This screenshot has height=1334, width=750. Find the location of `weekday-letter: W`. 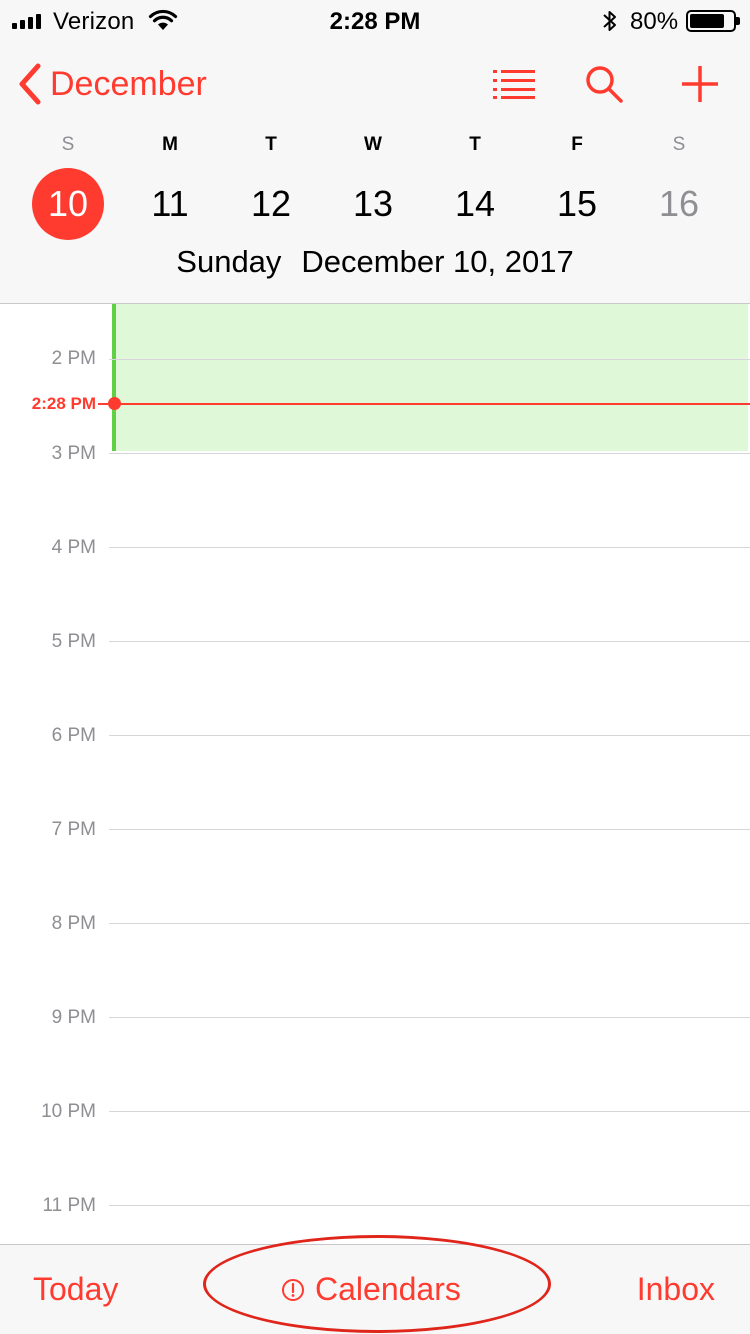

weekday-letter: W is located at coordinates (373, 144).